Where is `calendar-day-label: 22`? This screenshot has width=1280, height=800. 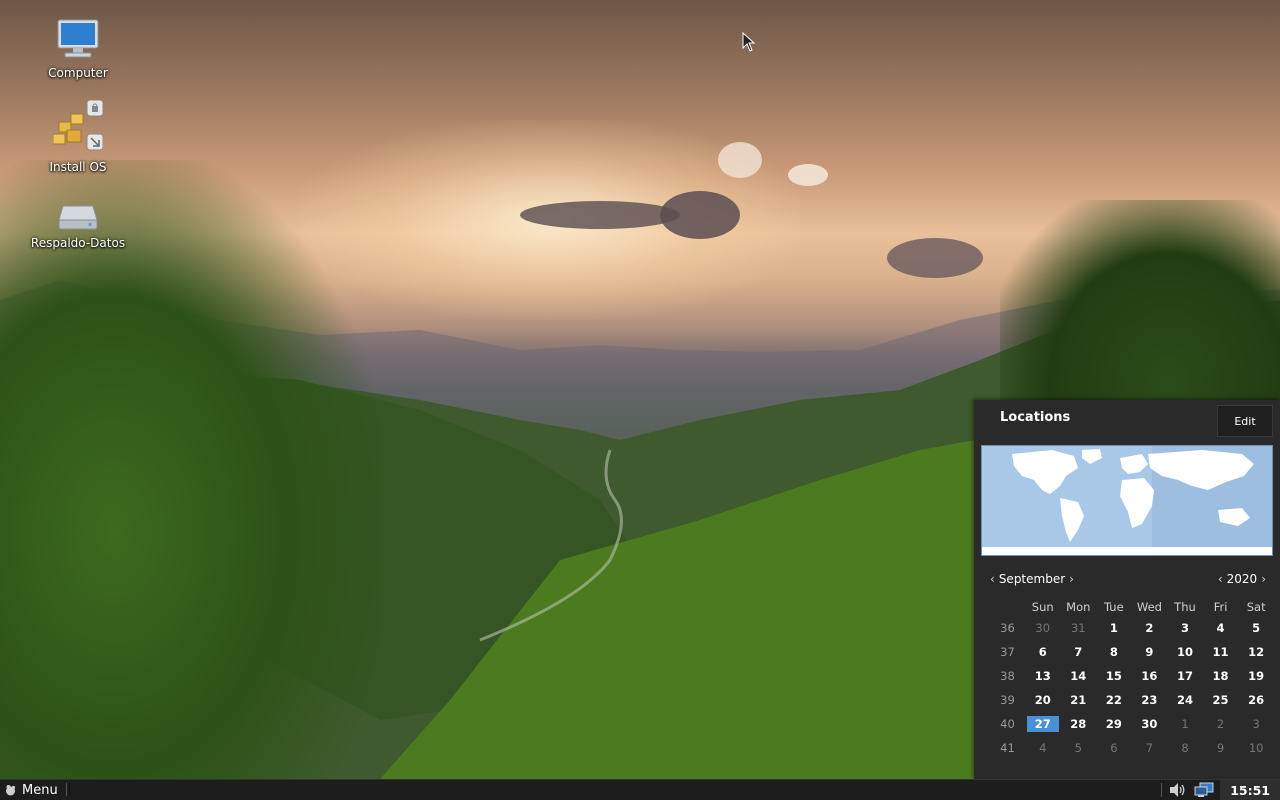 calendar-day-label: 22 is located at coordinates (1113, 700).